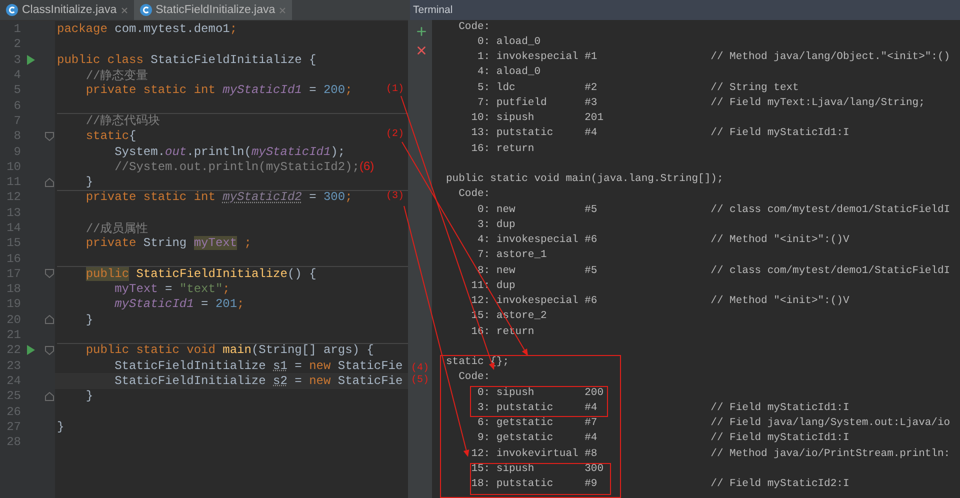 The height and width of the screenshot is (498, 960). What do you see at coordinates (713, 424) in the screenshot?
I see `terminal-line: 6: getstatic #7 // Field java/lang/System.out:Ljava/io` at bounding box center [713, 424].